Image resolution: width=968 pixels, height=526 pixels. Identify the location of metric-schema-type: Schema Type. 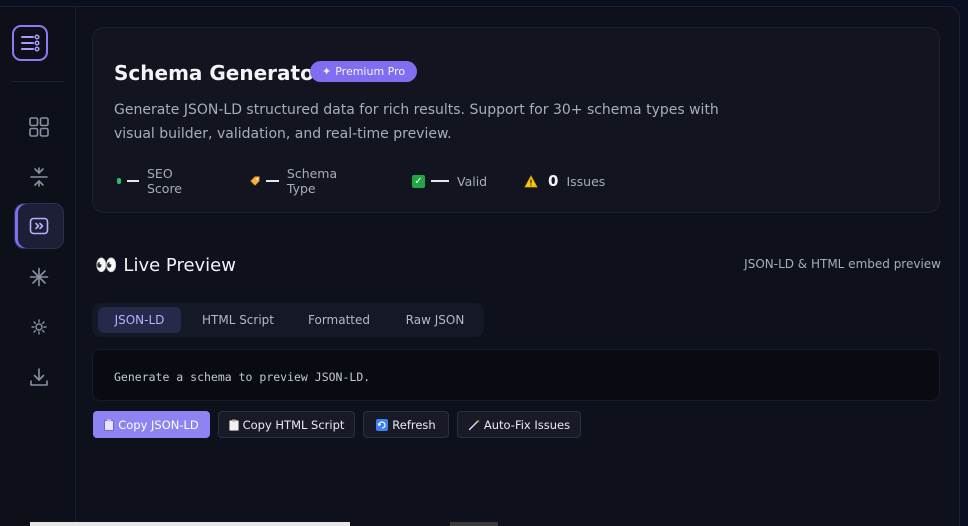
(298, 181).